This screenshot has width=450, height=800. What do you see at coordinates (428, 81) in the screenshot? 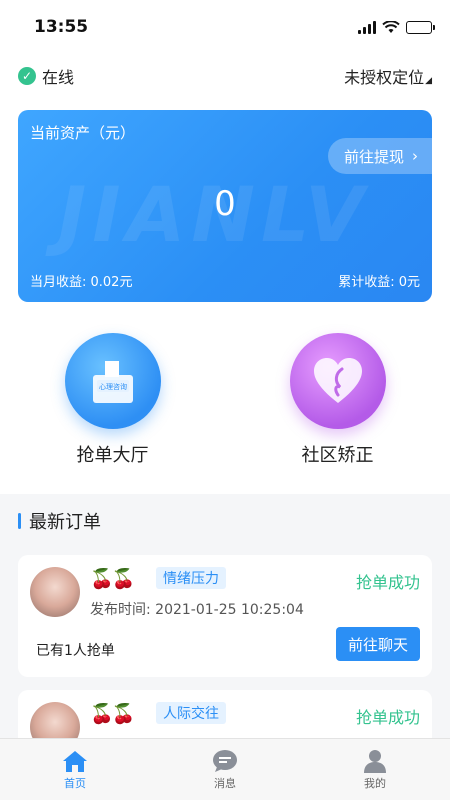
I see `caret-down-icon: ◢` at bounding box center [428, 81].